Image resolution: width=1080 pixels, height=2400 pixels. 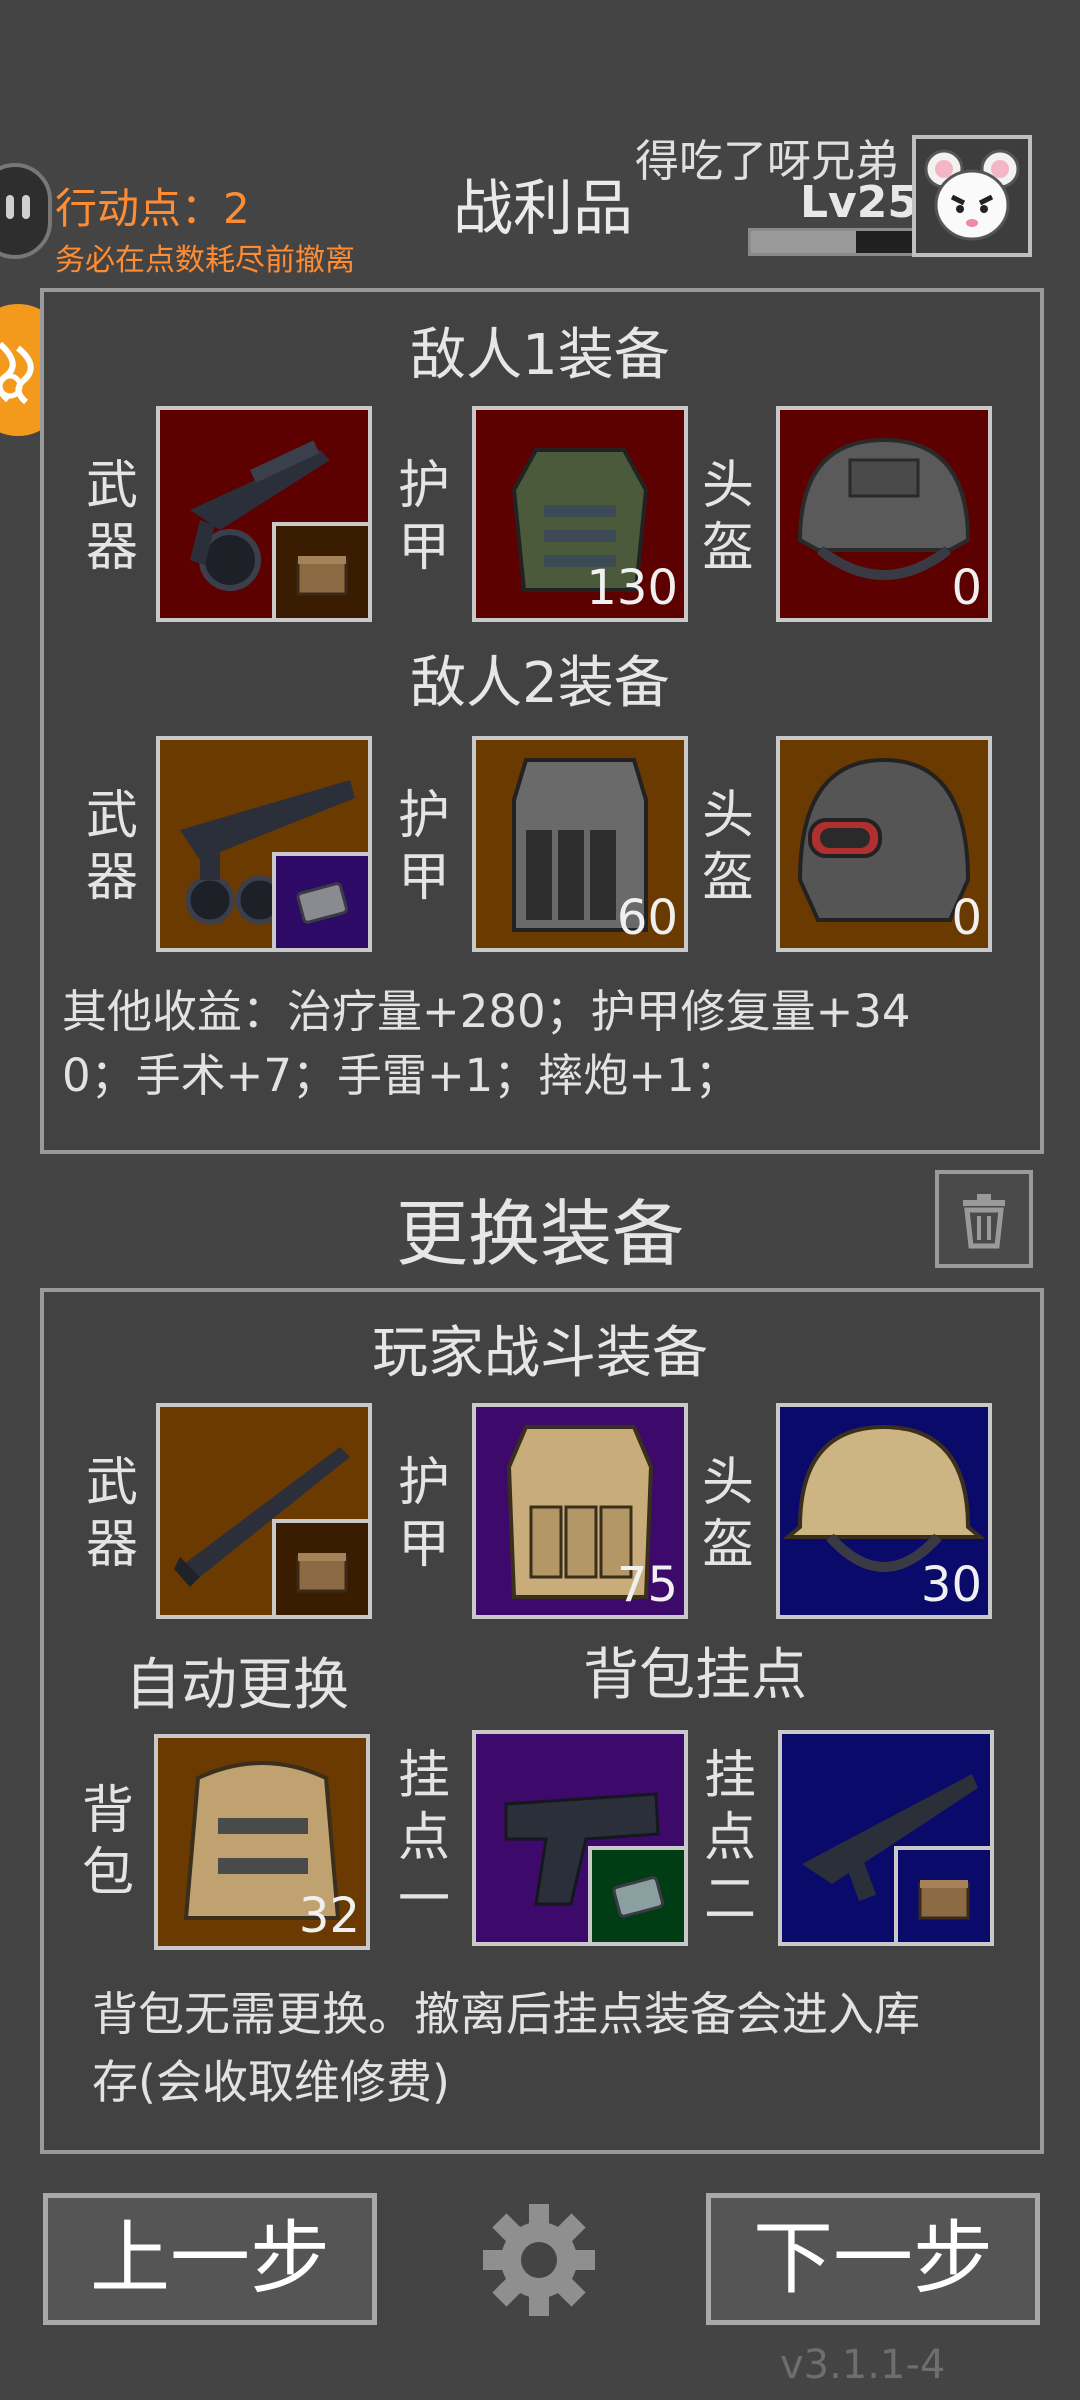 I want to click on avatar, so click(x=972, y=196).